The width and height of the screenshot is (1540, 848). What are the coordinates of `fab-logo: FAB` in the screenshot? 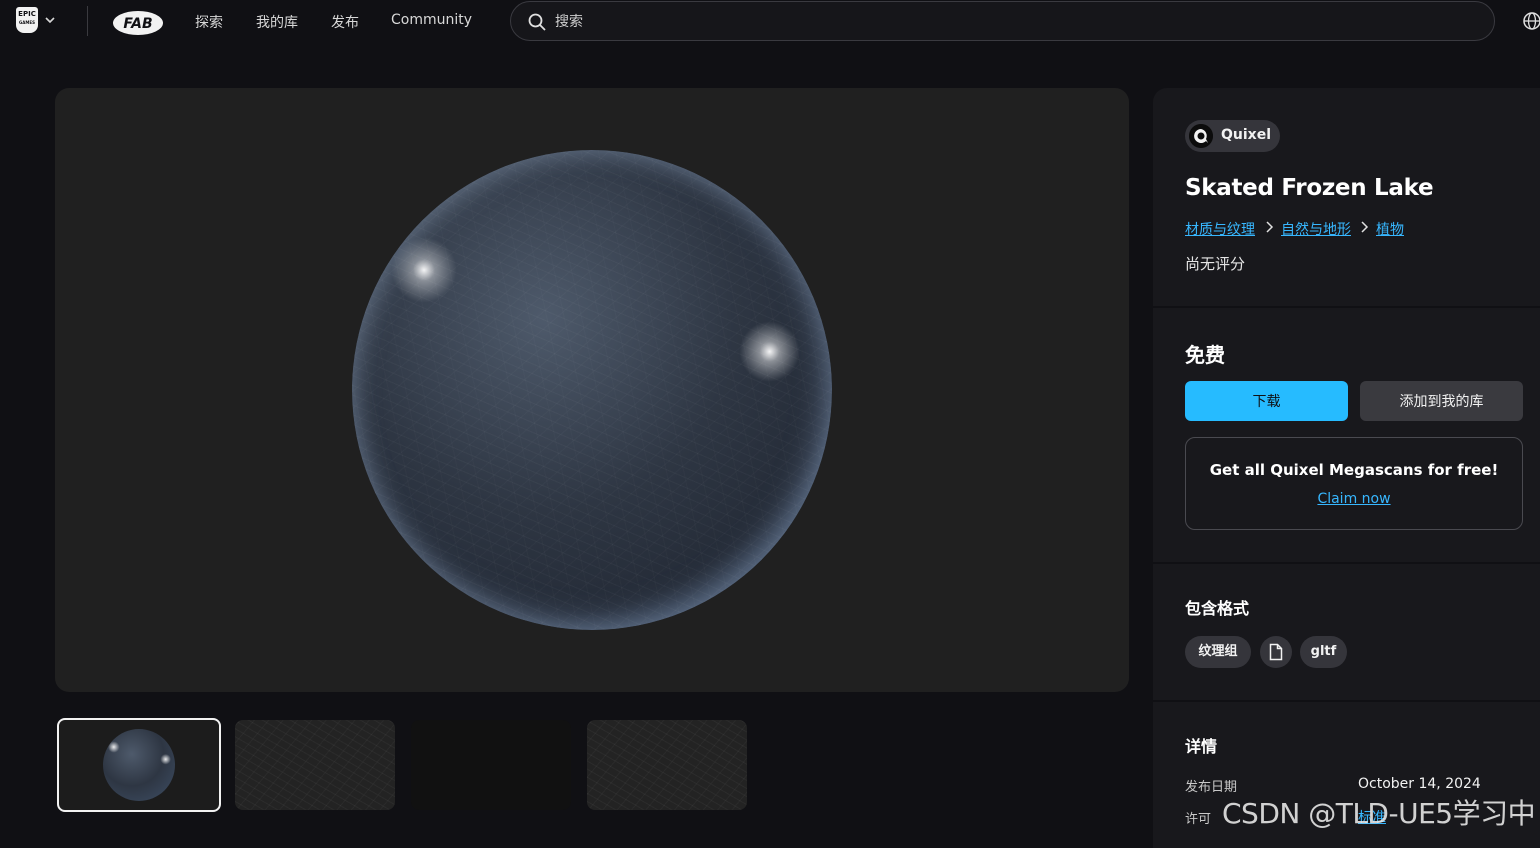 It's located at (138, 21).